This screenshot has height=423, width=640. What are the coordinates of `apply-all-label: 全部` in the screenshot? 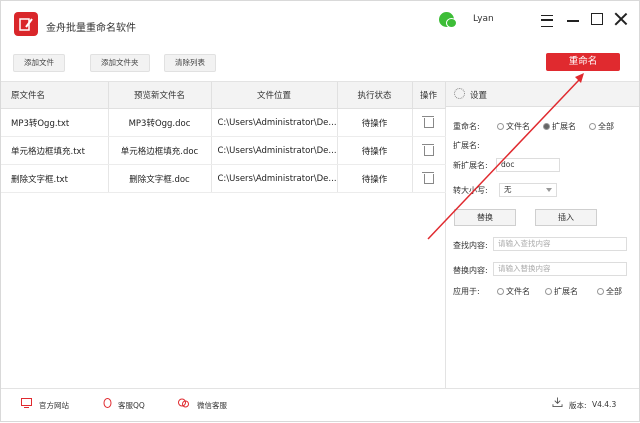 It's located at (614, 291).